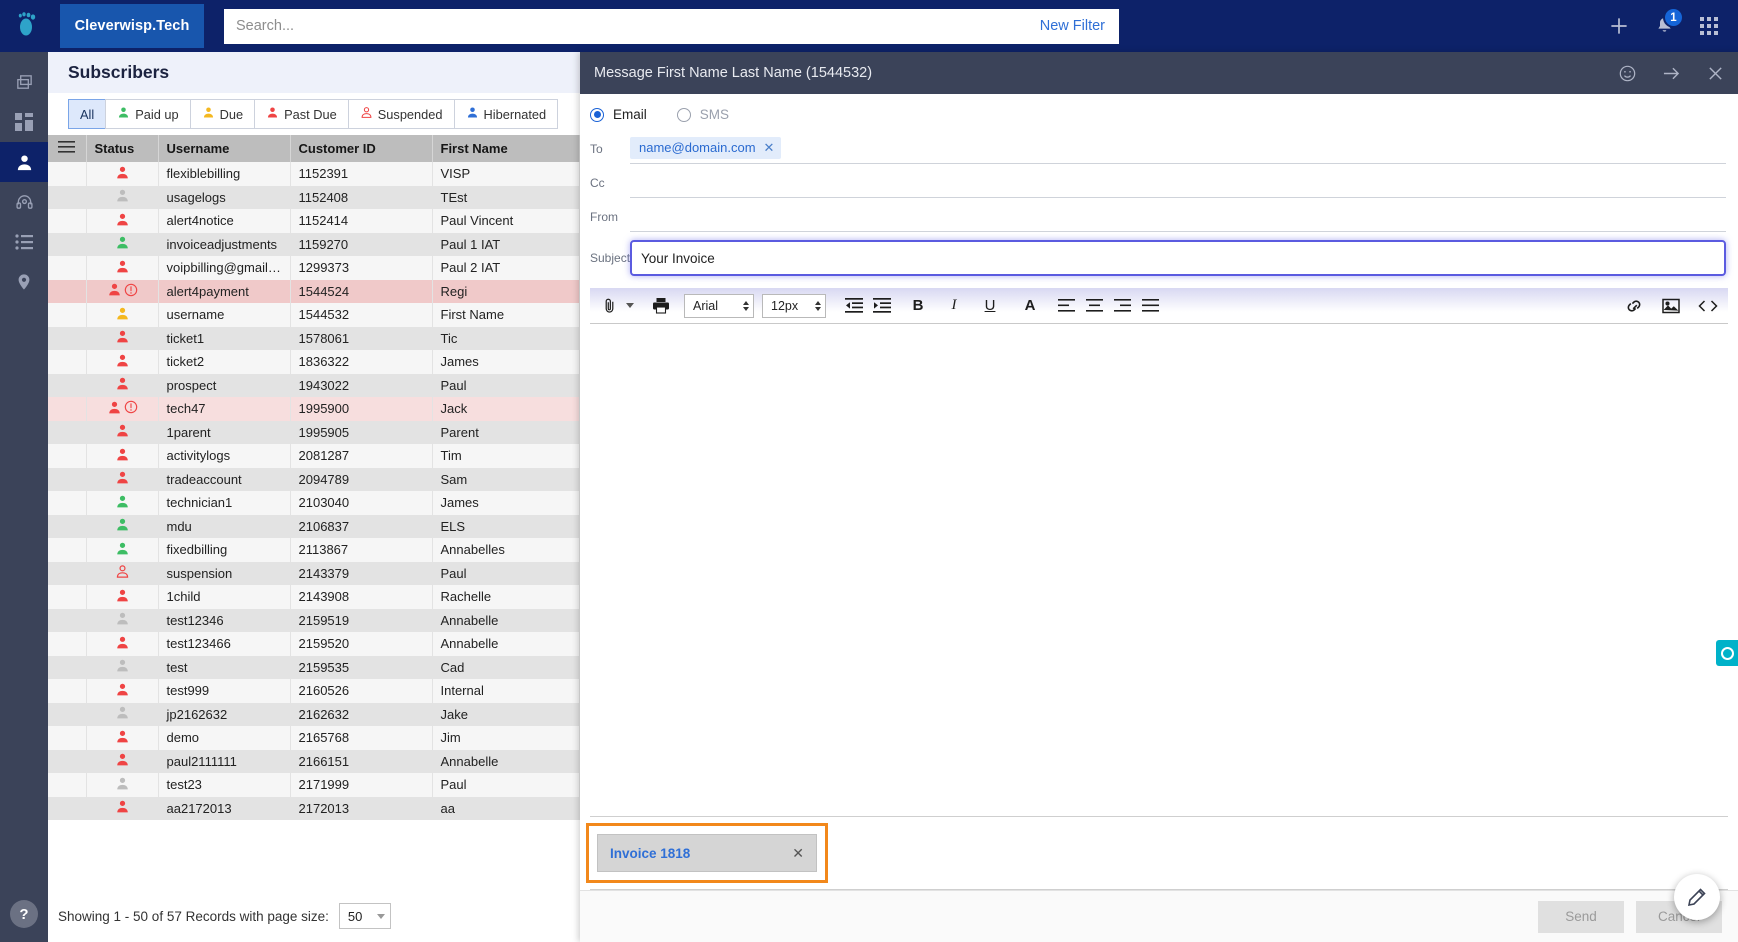 The height and width of the screenshot is (942, 1738). Describe the element at coordinates (1178, 149) in the screenshot. I see `to-input: name@domain.com ✕` at that location.